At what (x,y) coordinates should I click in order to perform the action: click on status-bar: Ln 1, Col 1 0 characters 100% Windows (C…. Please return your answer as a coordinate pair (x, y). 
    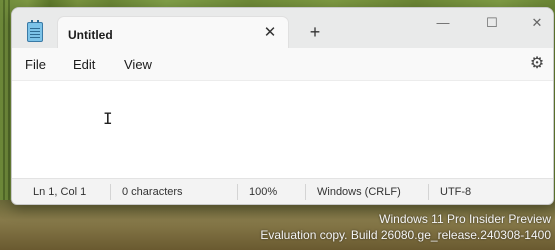
    Looking at the image, I should click on (282, 191).